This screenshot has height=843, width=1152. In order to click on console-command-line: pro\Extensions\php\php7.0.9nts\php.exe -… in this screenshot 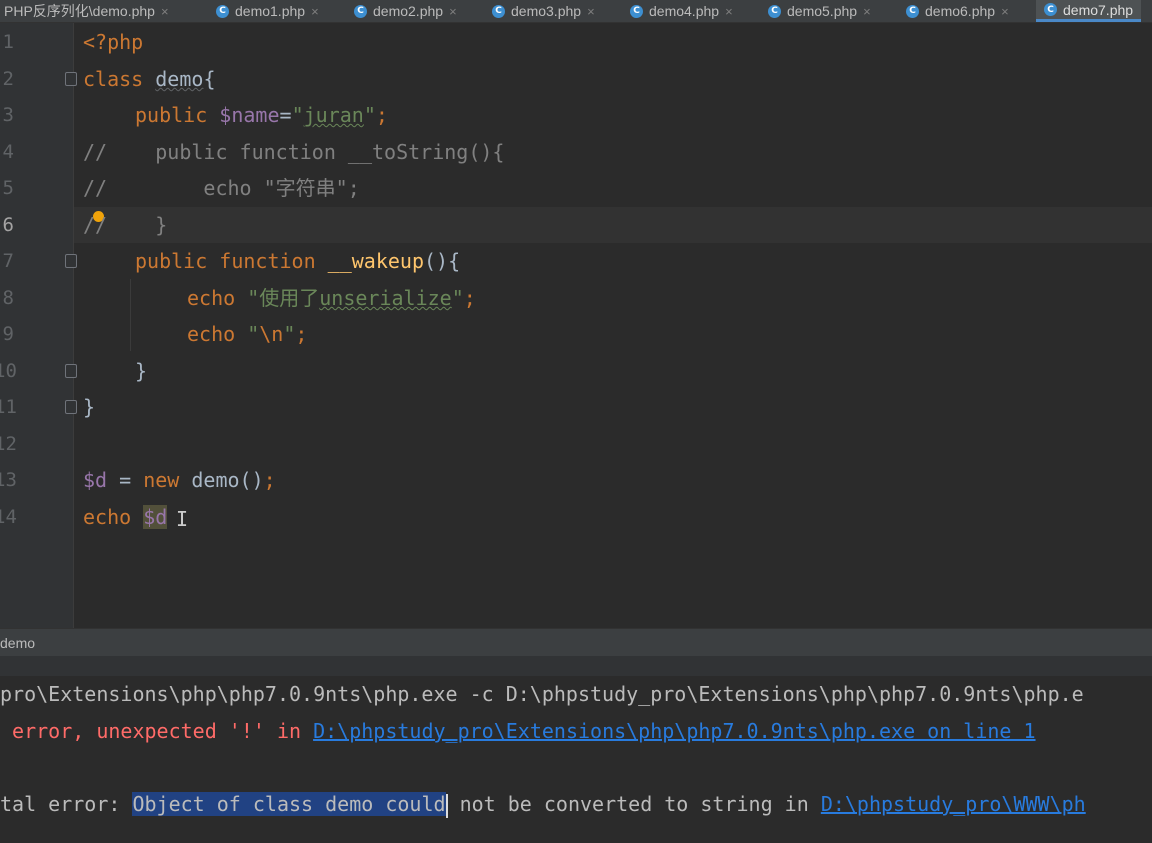, I will do `click(542, 694)`.